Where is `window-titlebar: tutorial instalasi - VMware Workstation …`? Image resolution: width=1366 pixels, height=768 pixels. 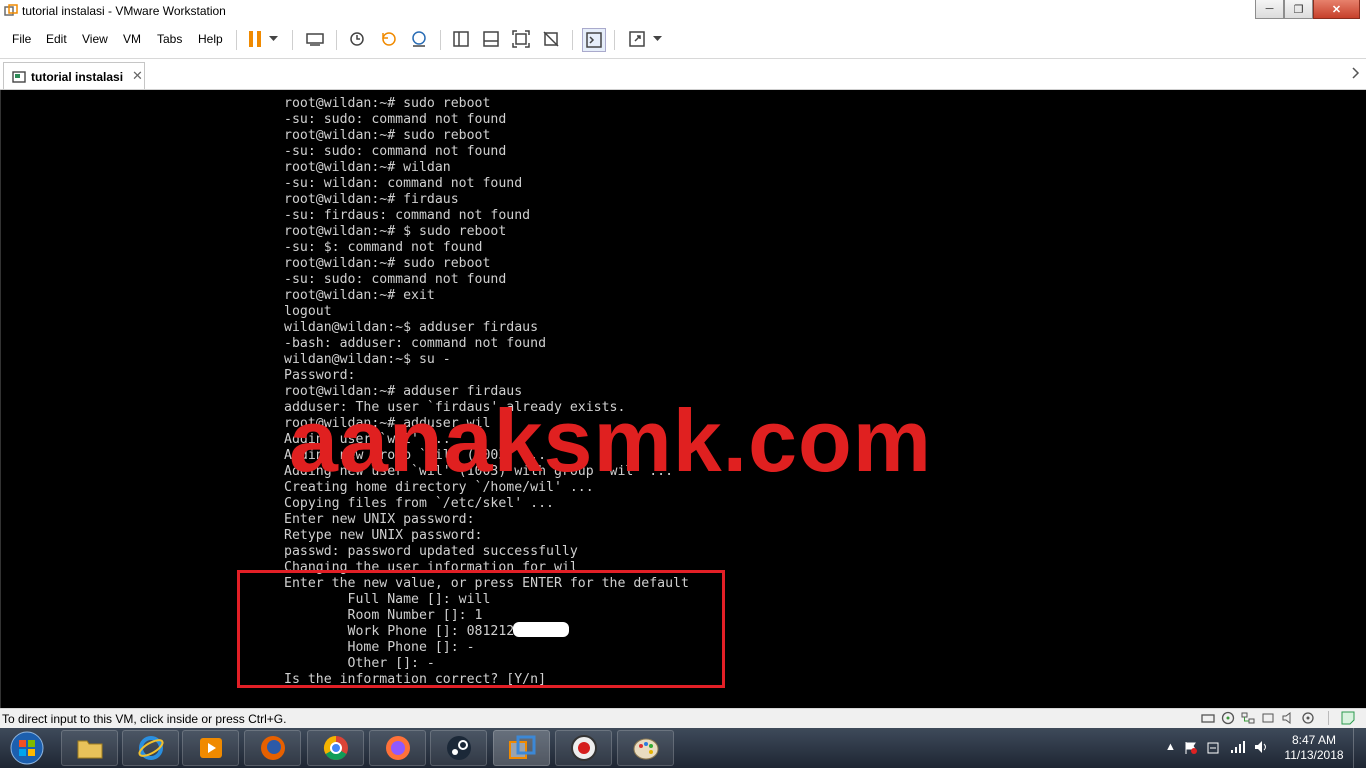
window-titlebar: tutorial instalasi - VMware Workstation … is located at coordinates (683, 11).